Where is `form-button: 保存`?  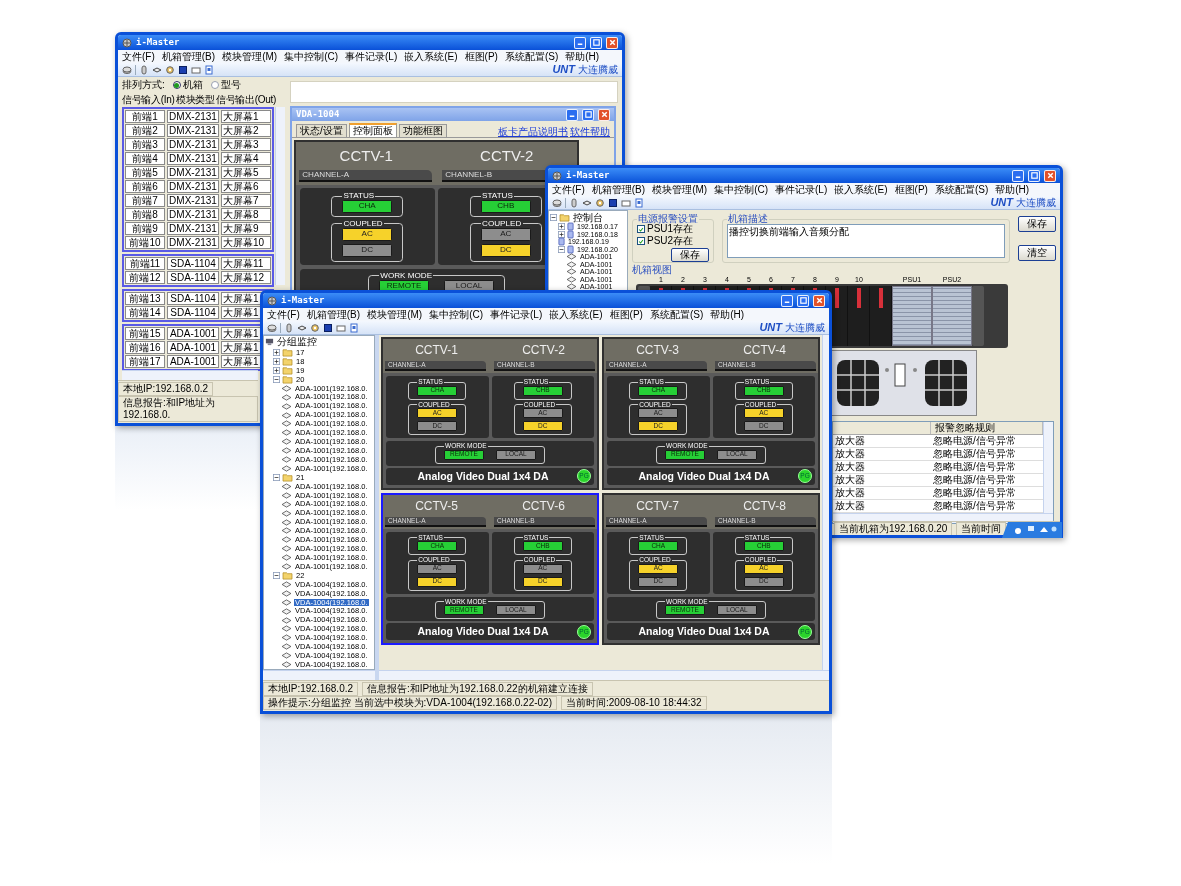
form-button: 保存 is located at coordinates (1037, 224).